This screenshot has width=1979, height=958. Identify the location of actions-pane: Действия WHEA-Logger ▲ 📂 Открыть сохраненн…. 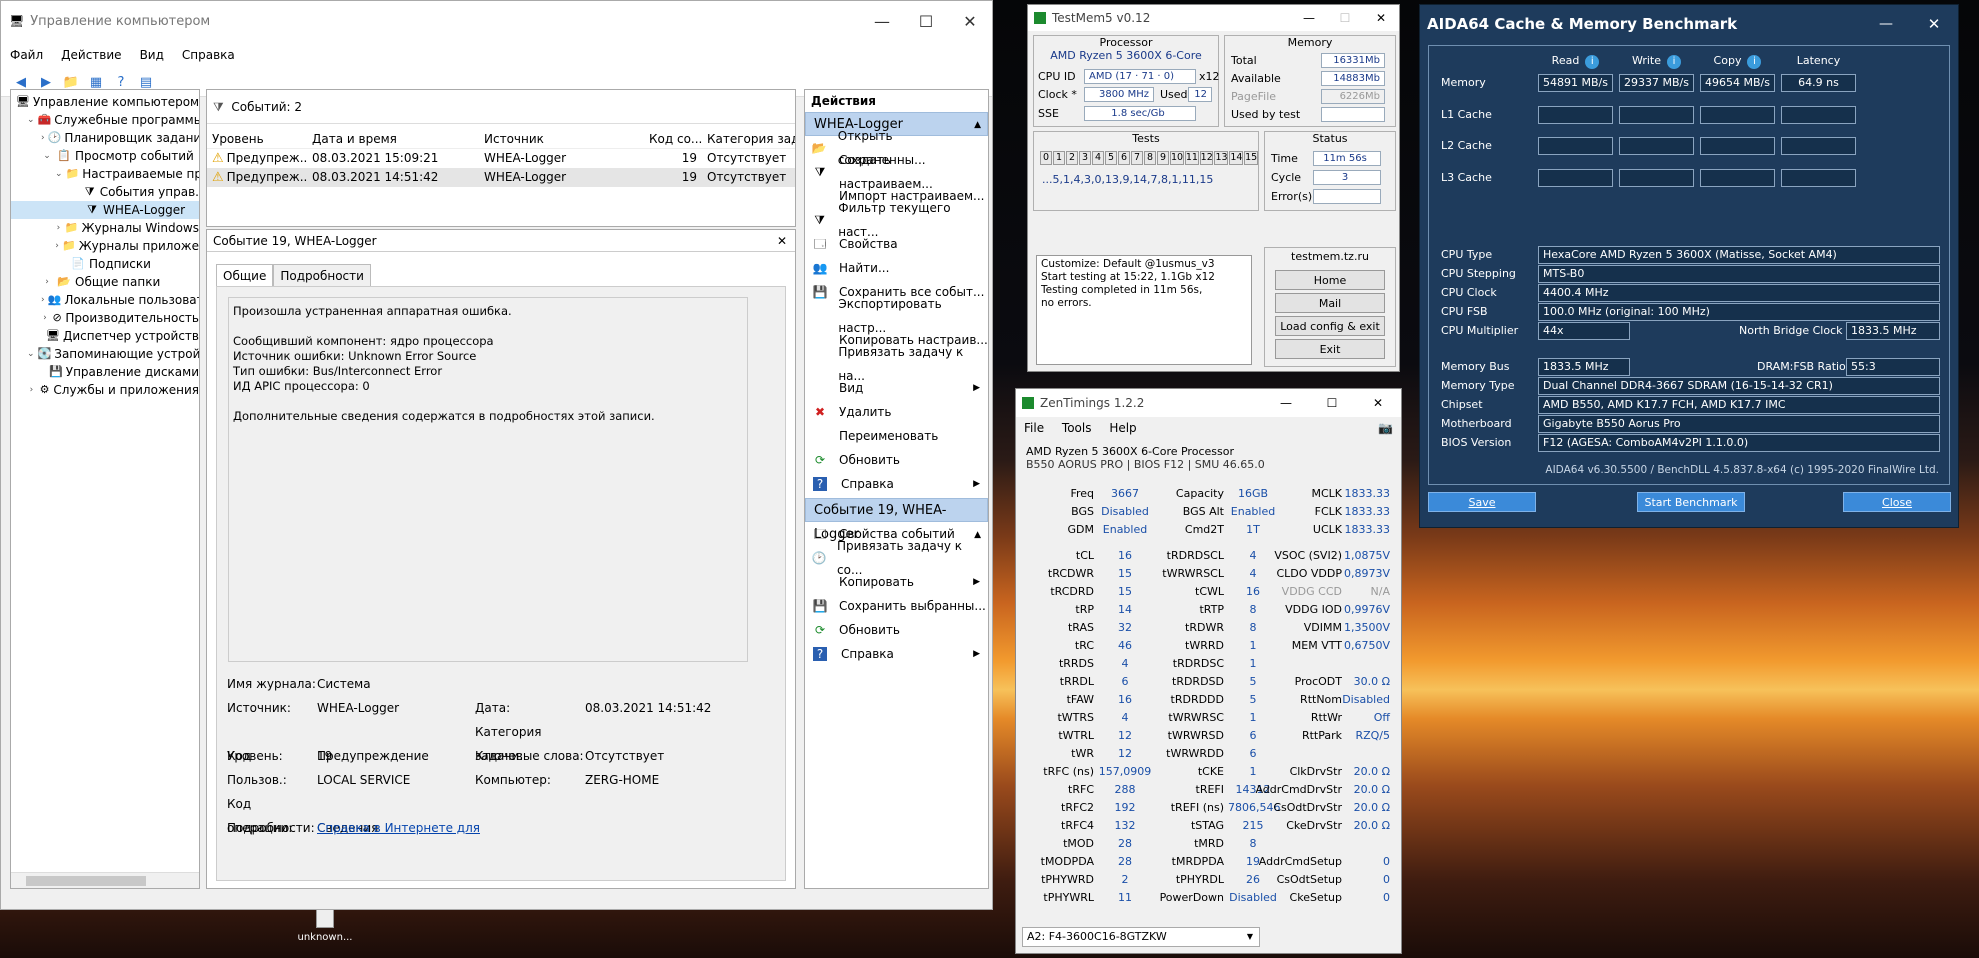
(896, 489).